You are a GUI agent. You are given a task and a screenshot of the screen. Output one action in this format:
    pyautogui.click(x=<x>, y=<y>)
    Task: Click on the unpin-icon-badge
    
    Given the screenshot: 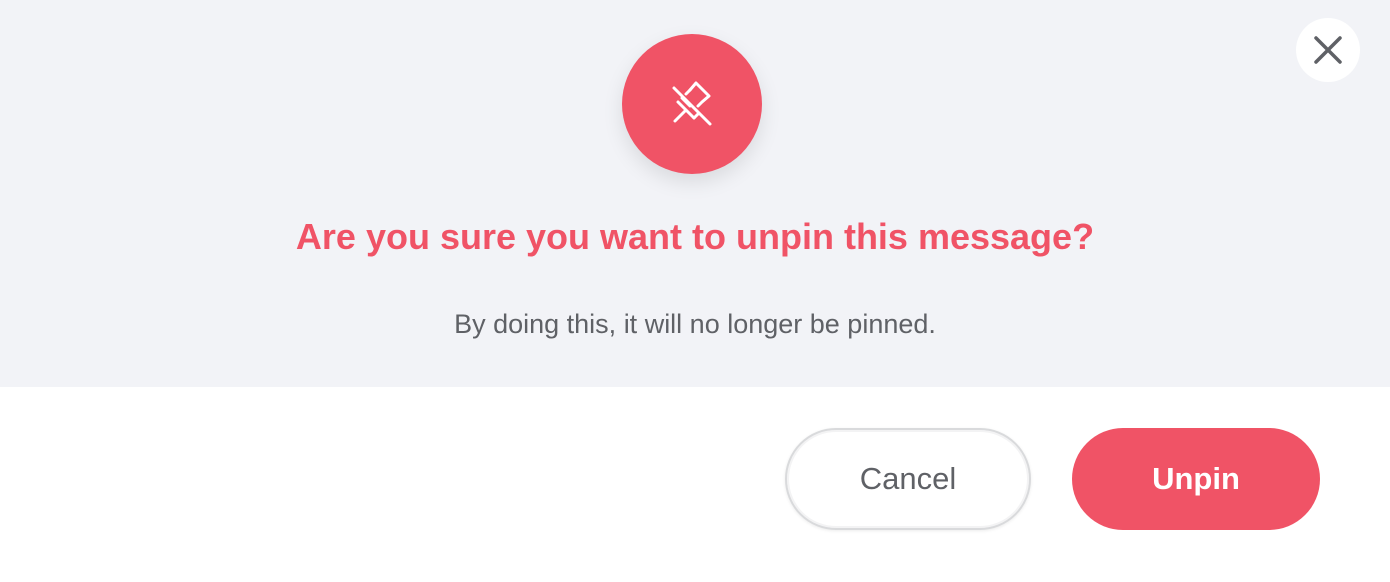 What is the action you would take?
    pyautogui.click(x=692, y=104)
    